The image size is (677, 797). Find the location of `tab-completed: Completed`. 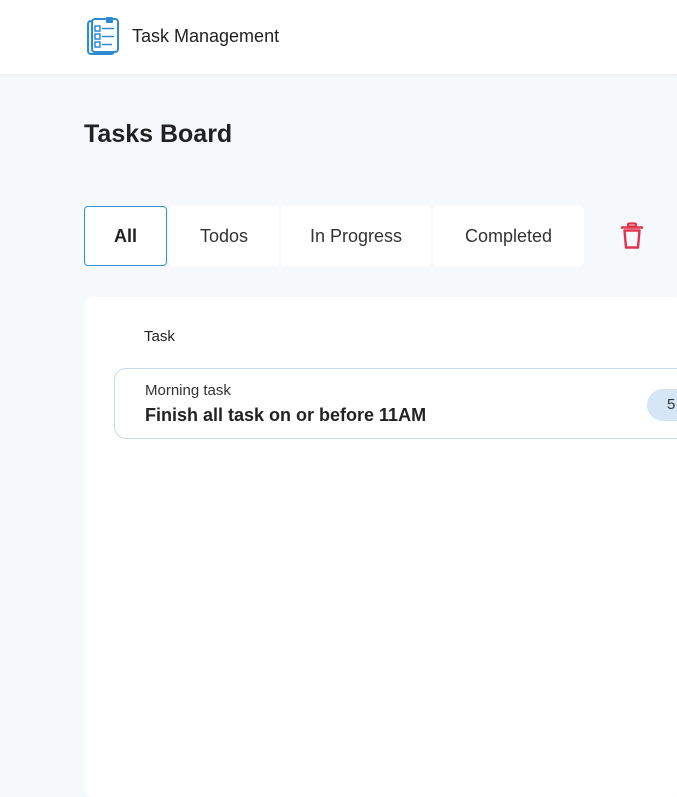

tab-completed: Completed is located at coordinates (508, 236).